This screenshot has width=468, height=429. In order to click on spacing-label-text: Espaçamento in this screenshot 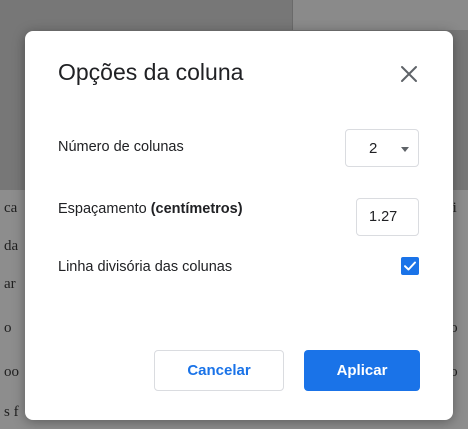, I will do `click(104, 209)`.